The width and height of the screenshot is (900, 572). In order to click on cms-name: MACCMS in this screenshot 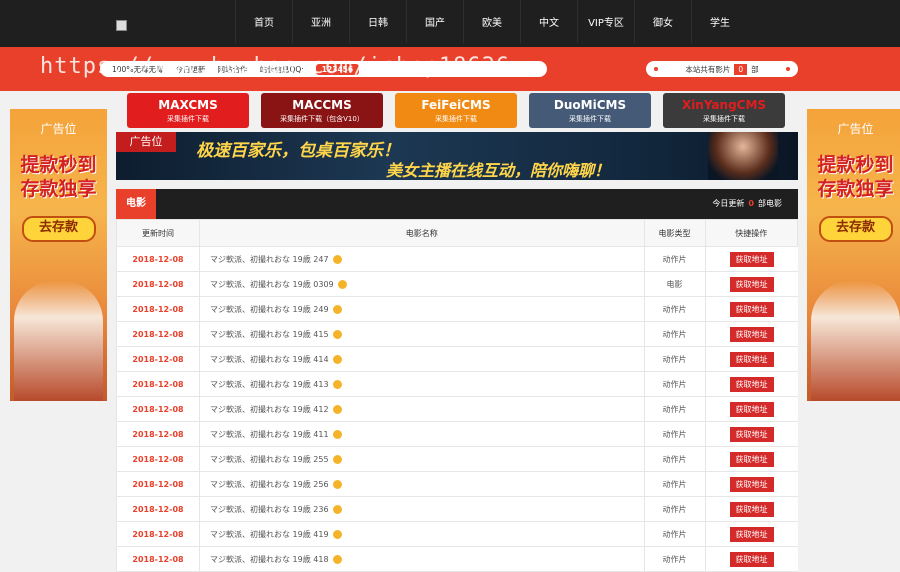, I will do `click(322, 105)`.